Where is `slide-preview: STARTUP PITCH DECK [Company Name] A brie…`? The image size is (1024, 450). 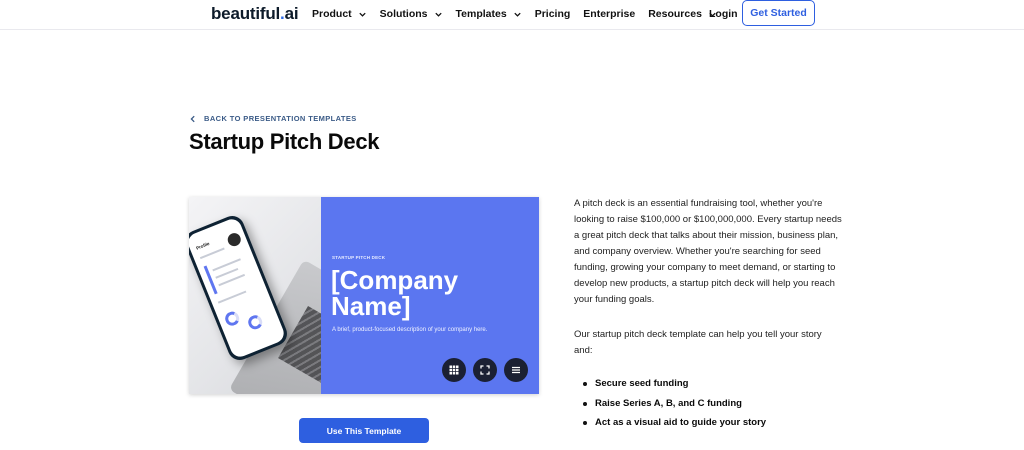
slide-preview: STARTUP PITCH DECK [Company Name] A brie… is located at coordinates (430, 295).